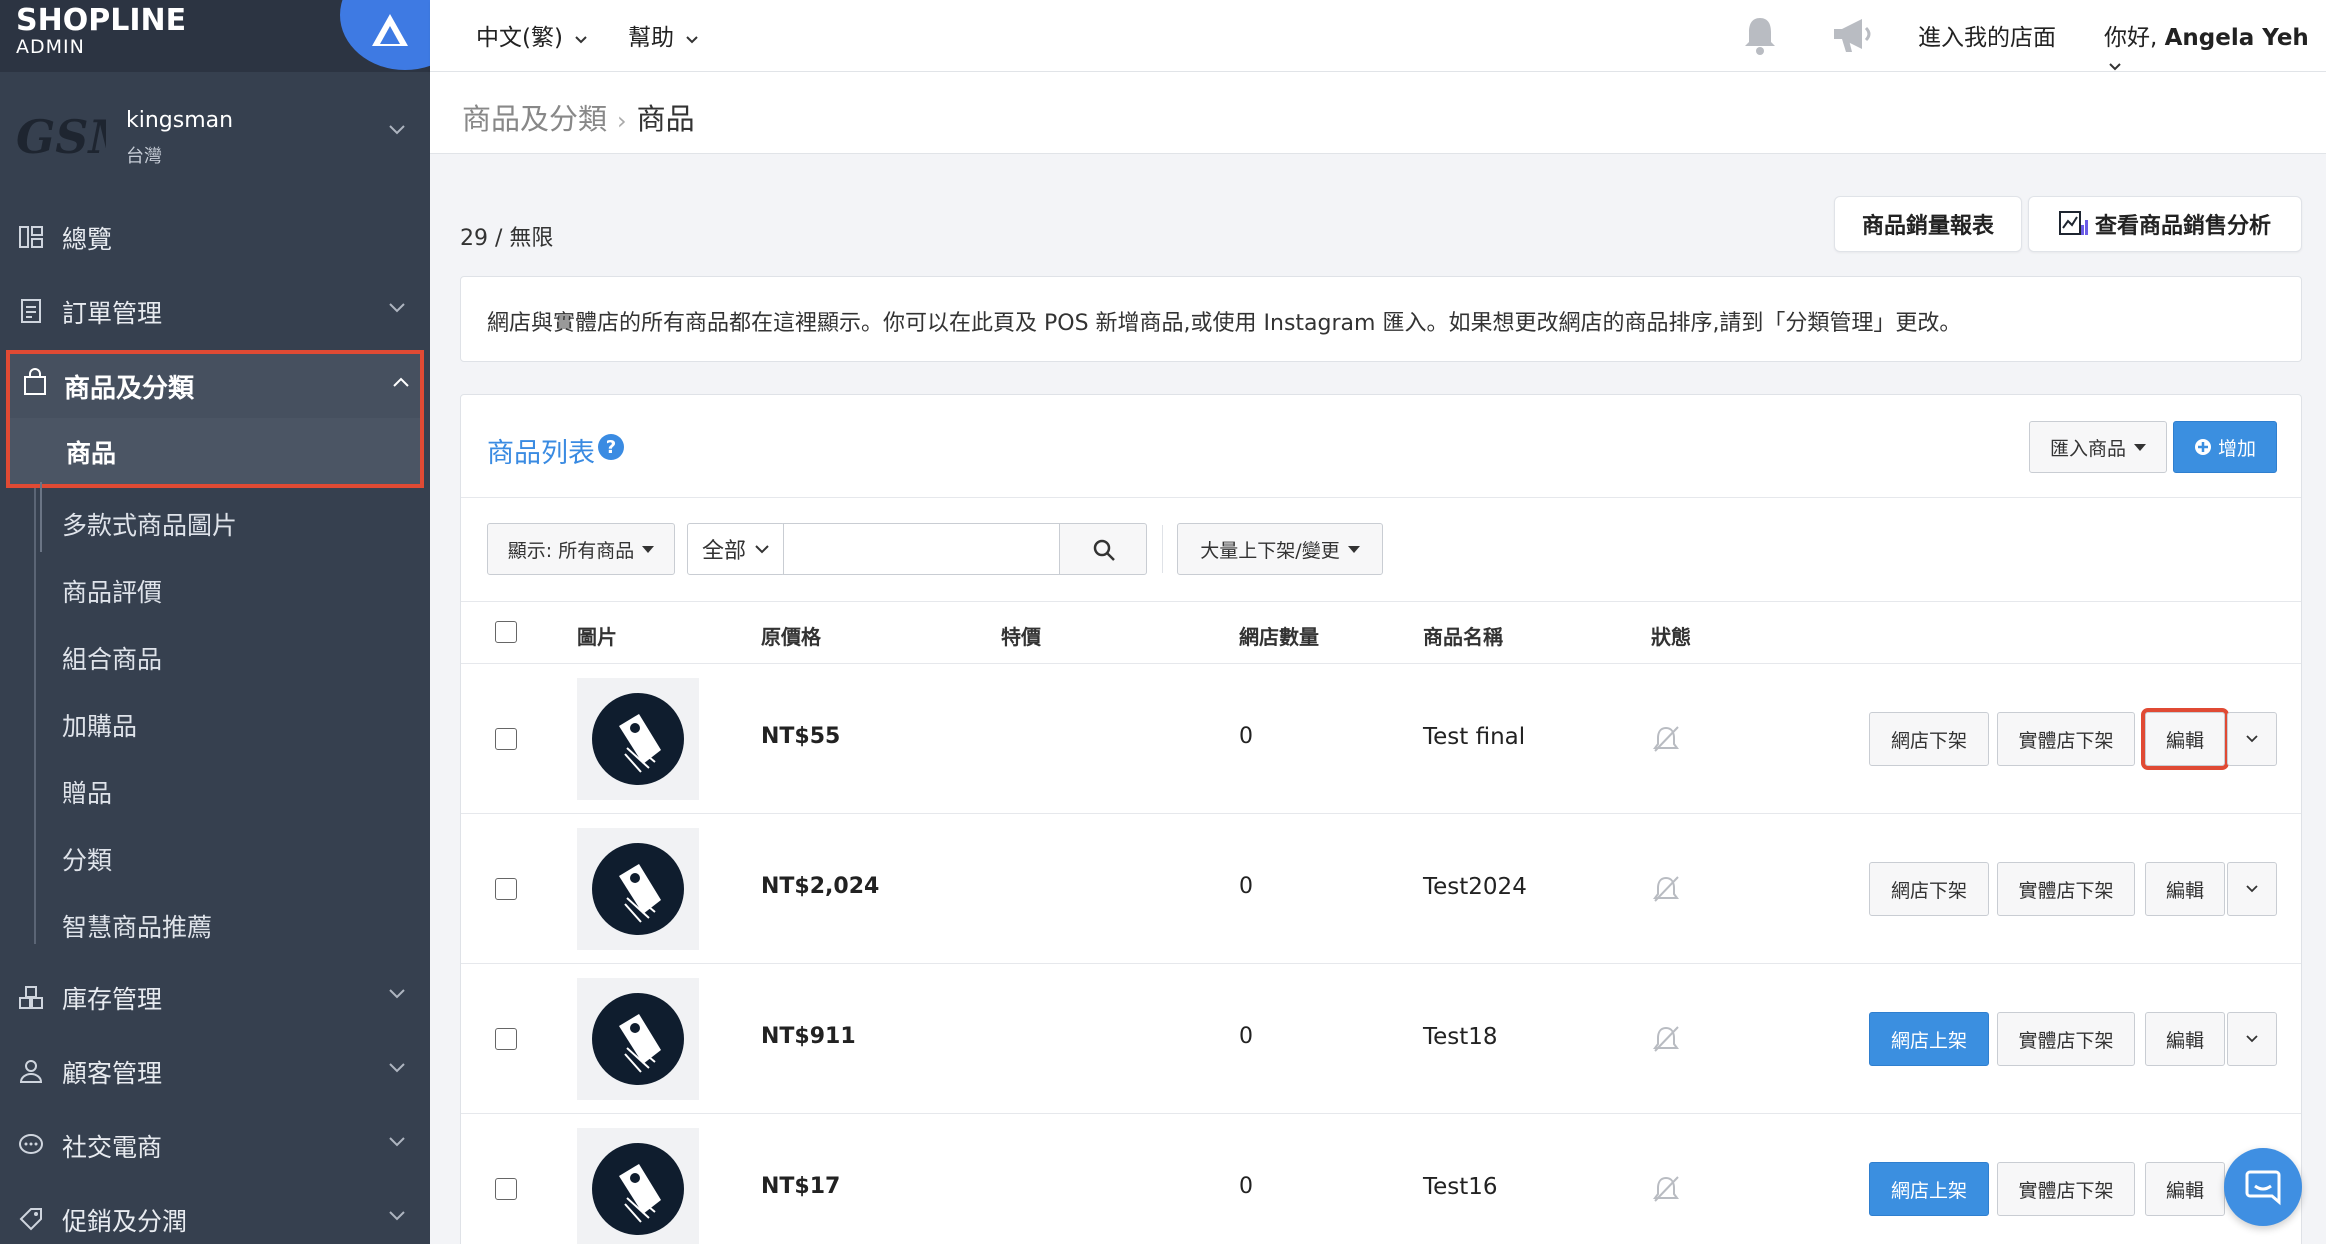 The image size is (2326, 1244). Describe the element at coordinates (1460, 1037) in the screenshot. I see `product-name: Test18` at that location.